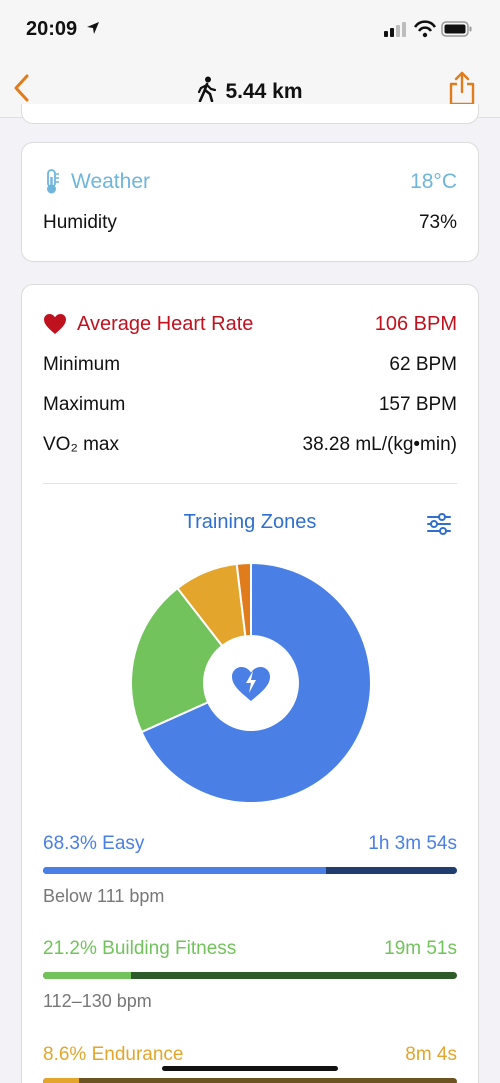  I want to click on weather-title: Weather, so click(96, 182).